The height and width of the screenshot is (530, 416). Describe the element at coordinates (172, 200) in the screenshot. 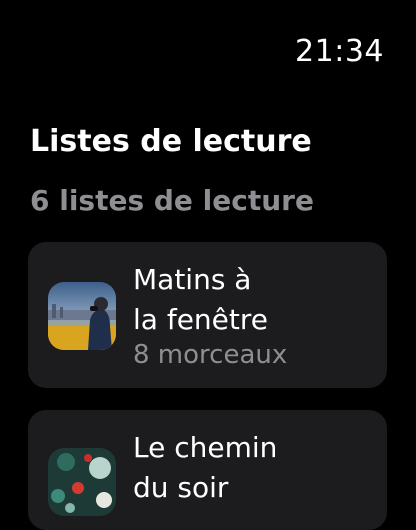

I see `playlist-count-label: 6 listes de lecture` at that location.